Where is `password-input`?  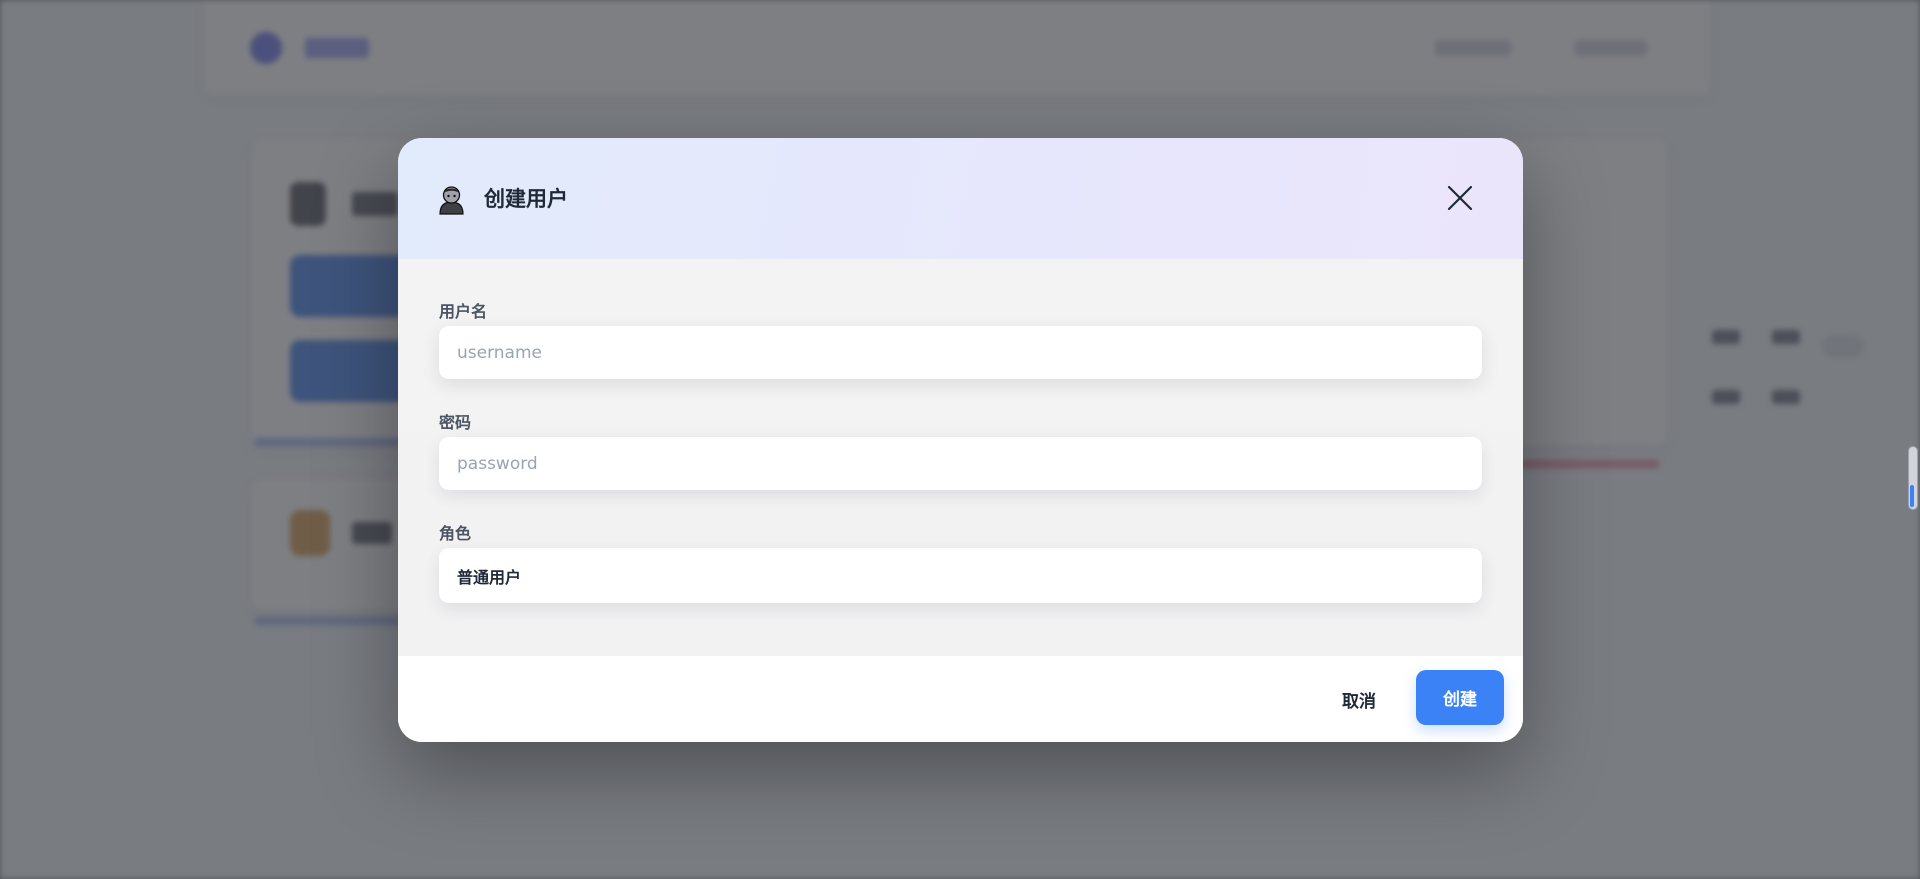 password-input is located at coordinates (960, 463).